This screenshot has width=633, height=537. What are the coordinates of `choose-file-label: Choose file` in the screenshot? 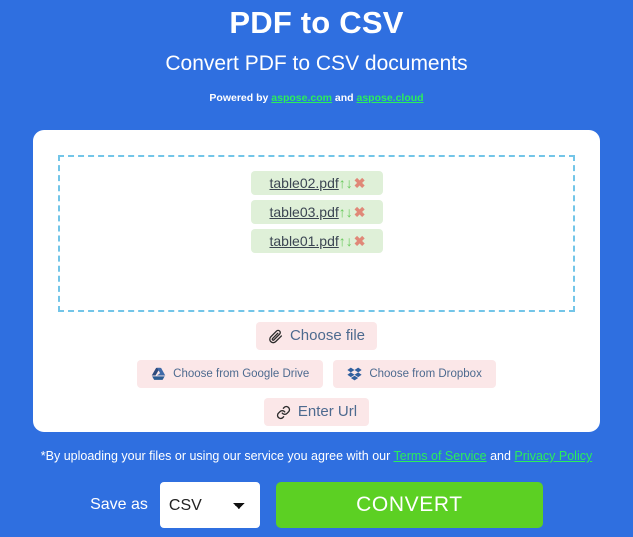 It's located at (327, 335).